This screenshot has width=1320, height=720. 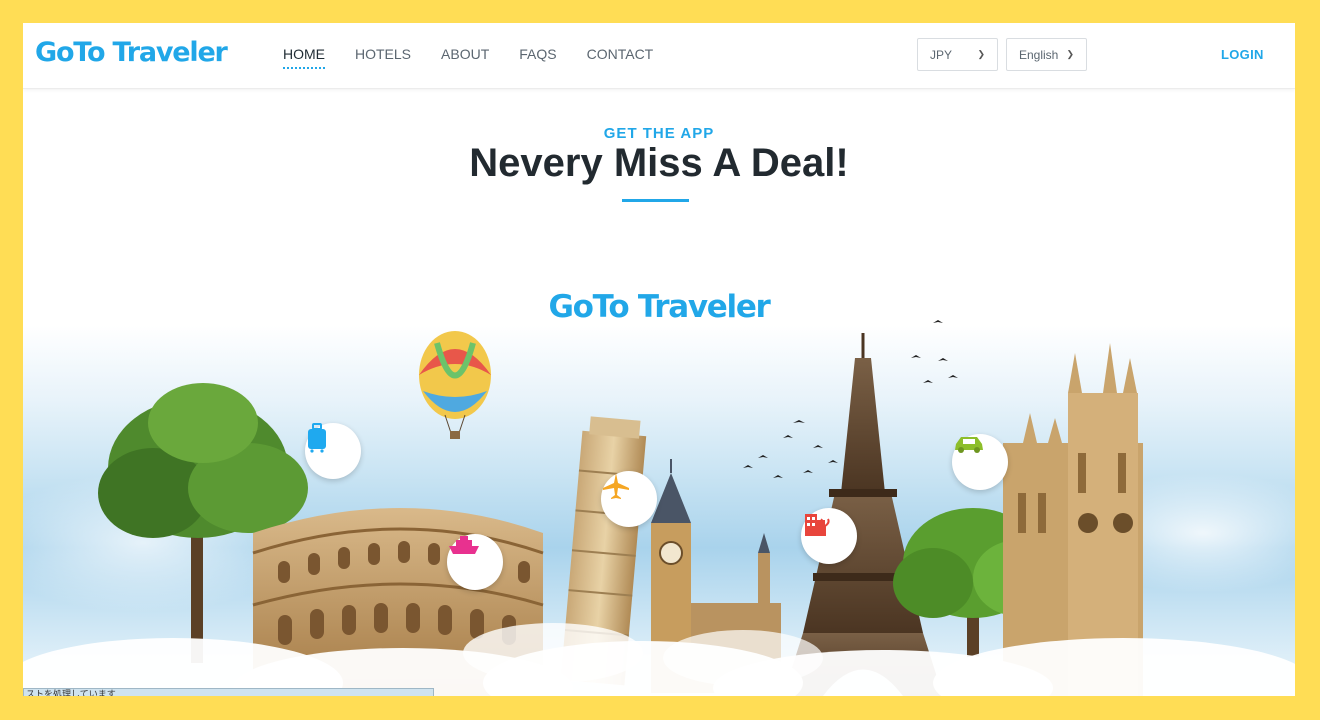 What do you see at coordinates (537, 56) in the screenshot?
I see `nav-faqs: FAQS` at bounding box center [537, 56].